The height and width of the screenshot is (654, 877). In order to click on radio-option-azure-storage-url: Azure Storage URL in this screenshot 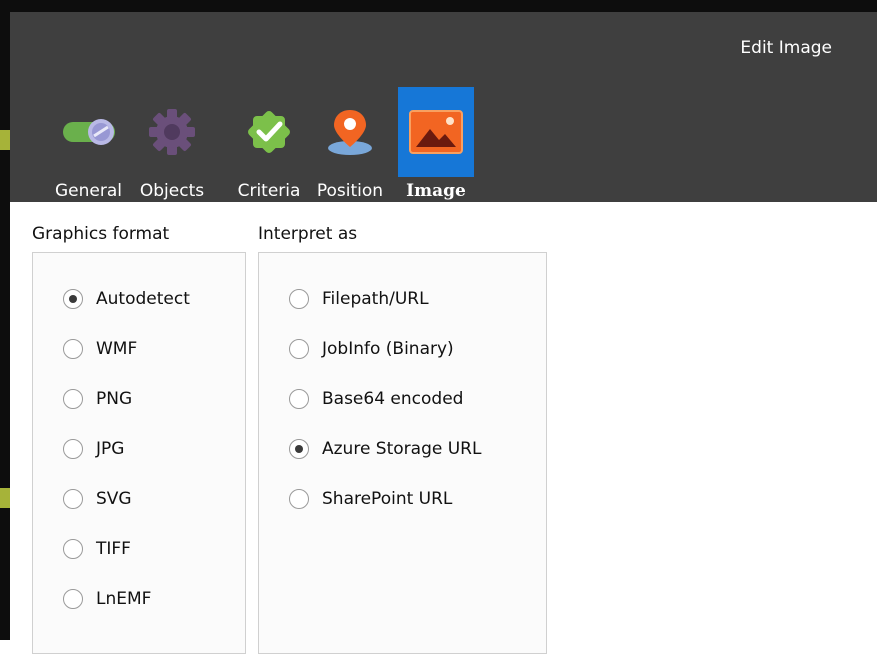, I will do `click(385, 449)`.